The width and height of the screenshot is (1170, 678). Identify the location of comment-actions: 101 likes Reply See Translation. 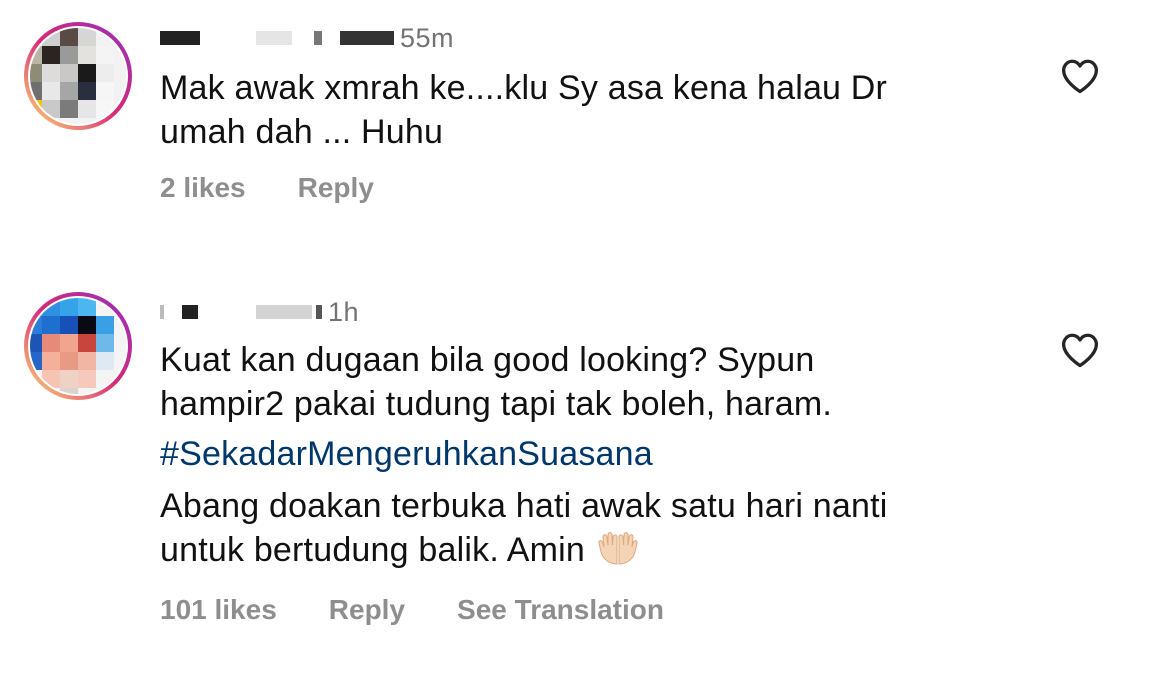
(438, 610).